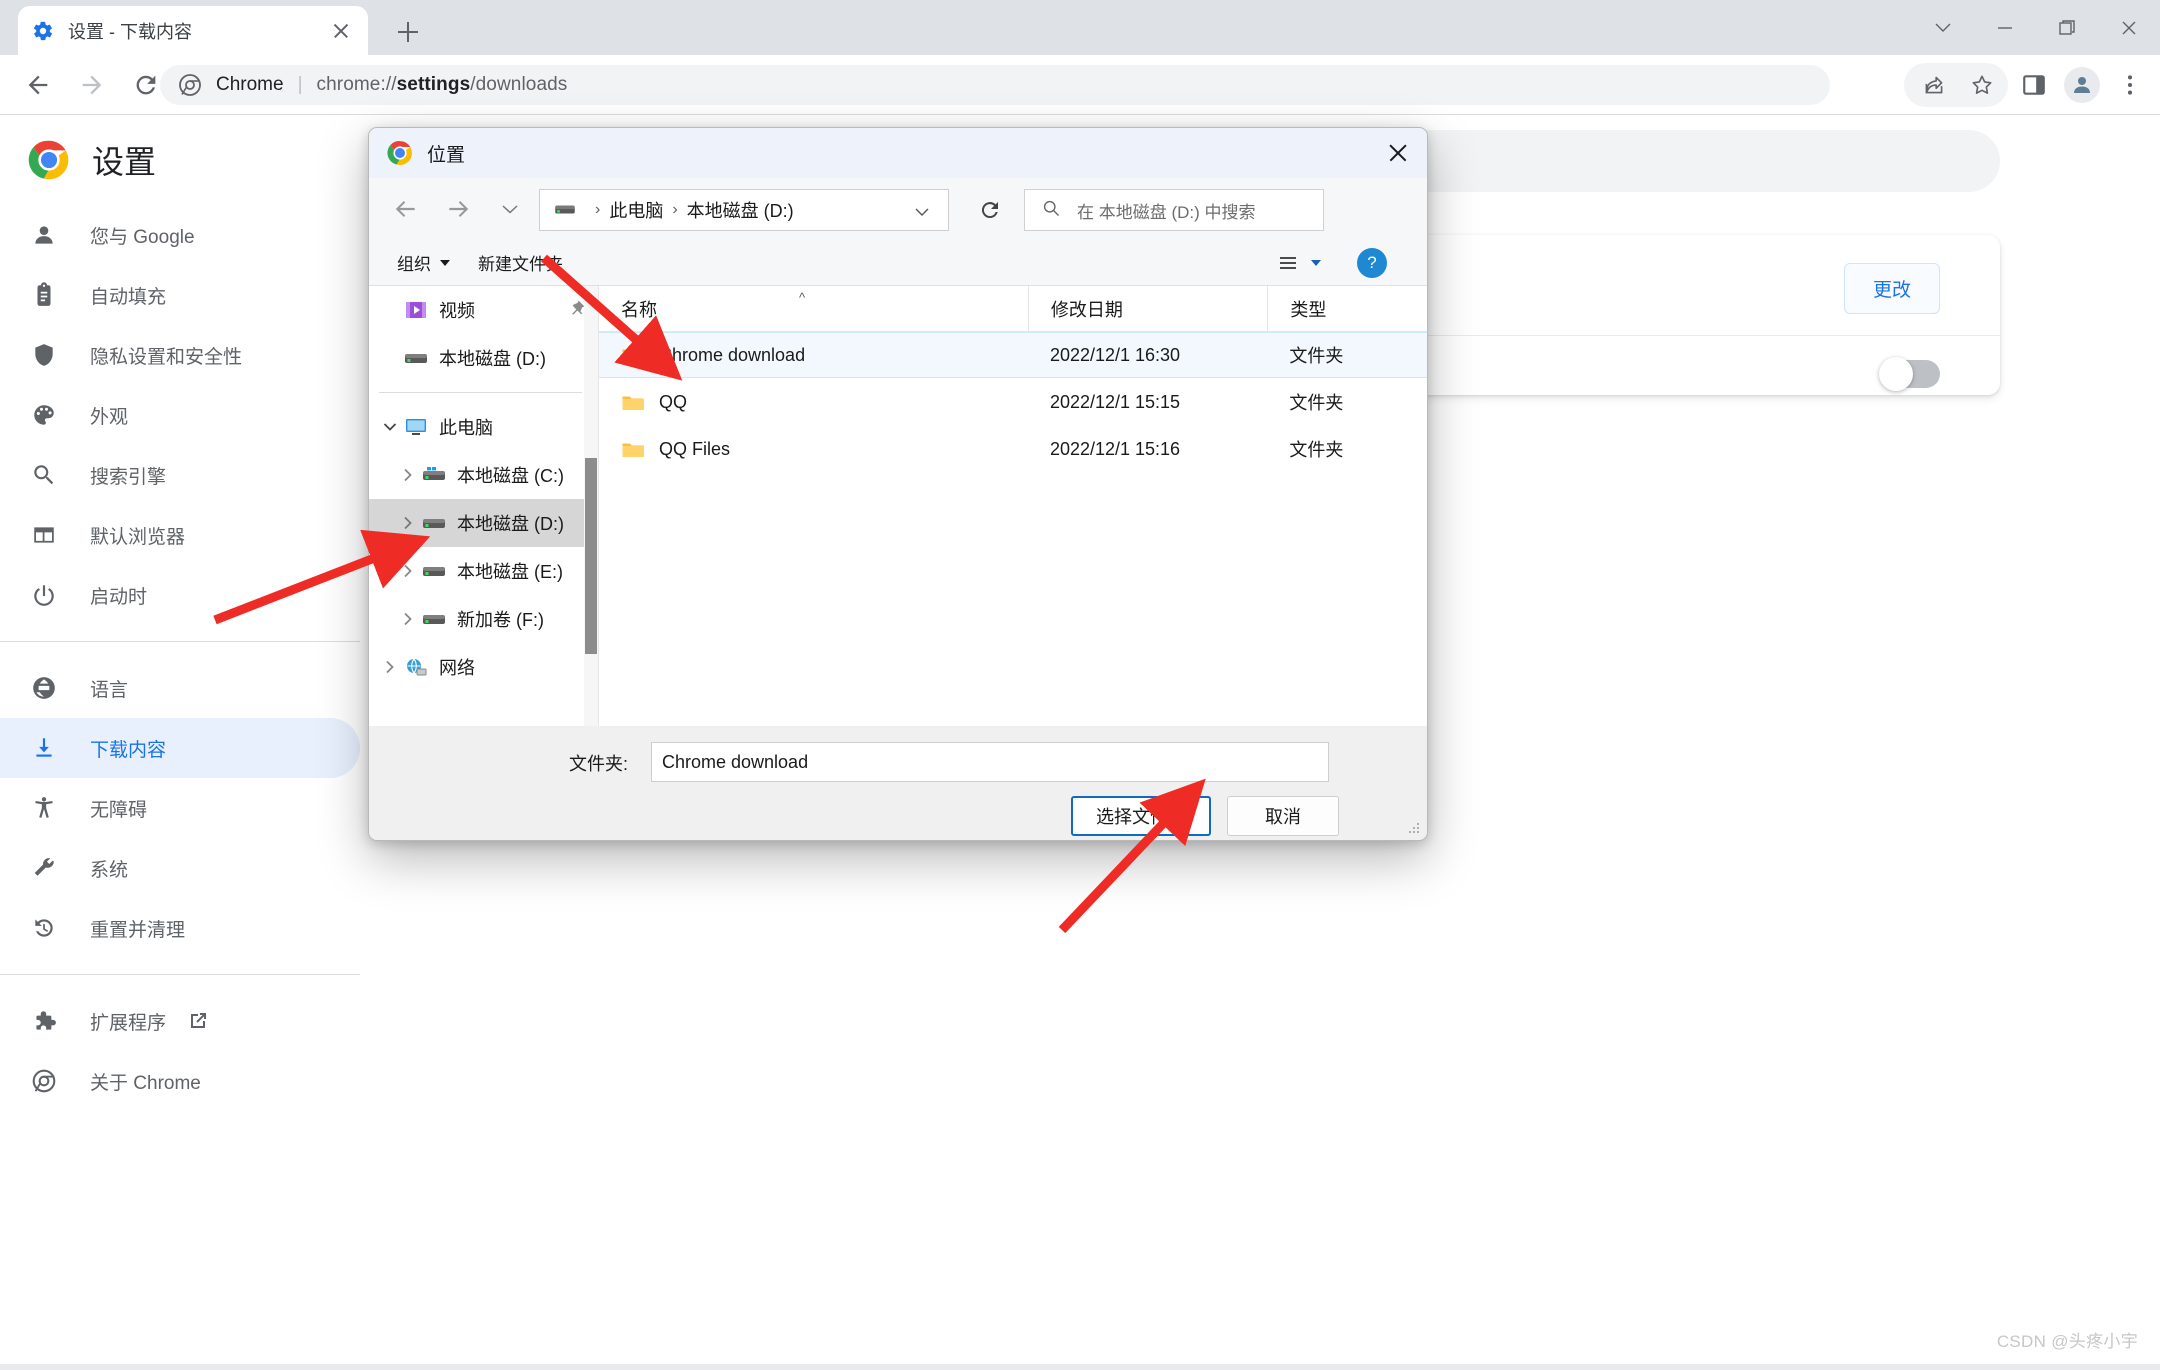 The image size is (2160, 1370). I want to click on select-folder-button: 选择文件夹, so click(1141, 816).